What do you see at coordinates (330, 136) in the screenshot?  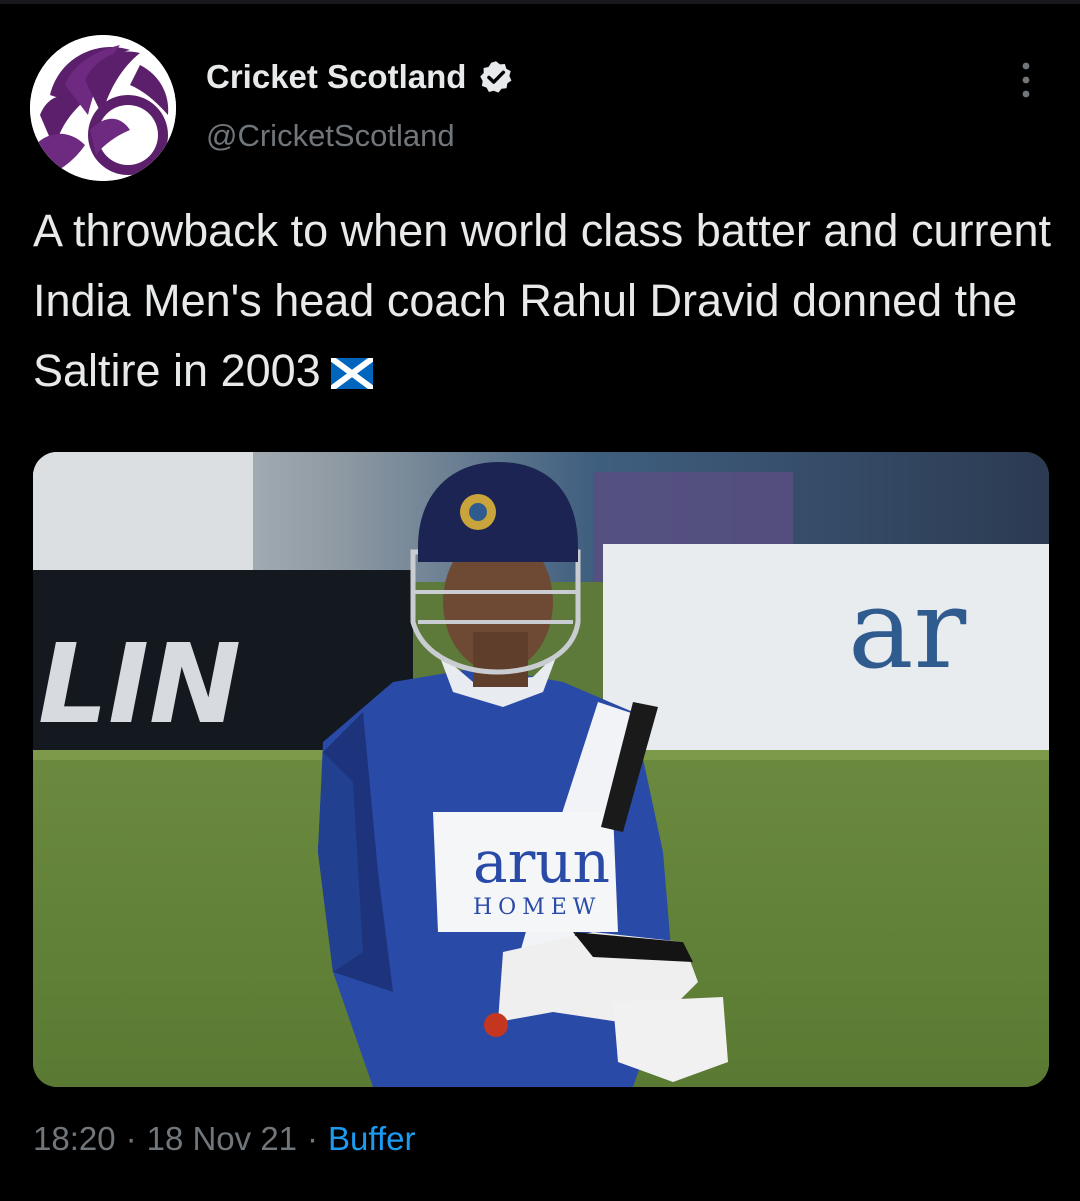 I see `handle: @CricketScotland` at bounding box center [330, 136].